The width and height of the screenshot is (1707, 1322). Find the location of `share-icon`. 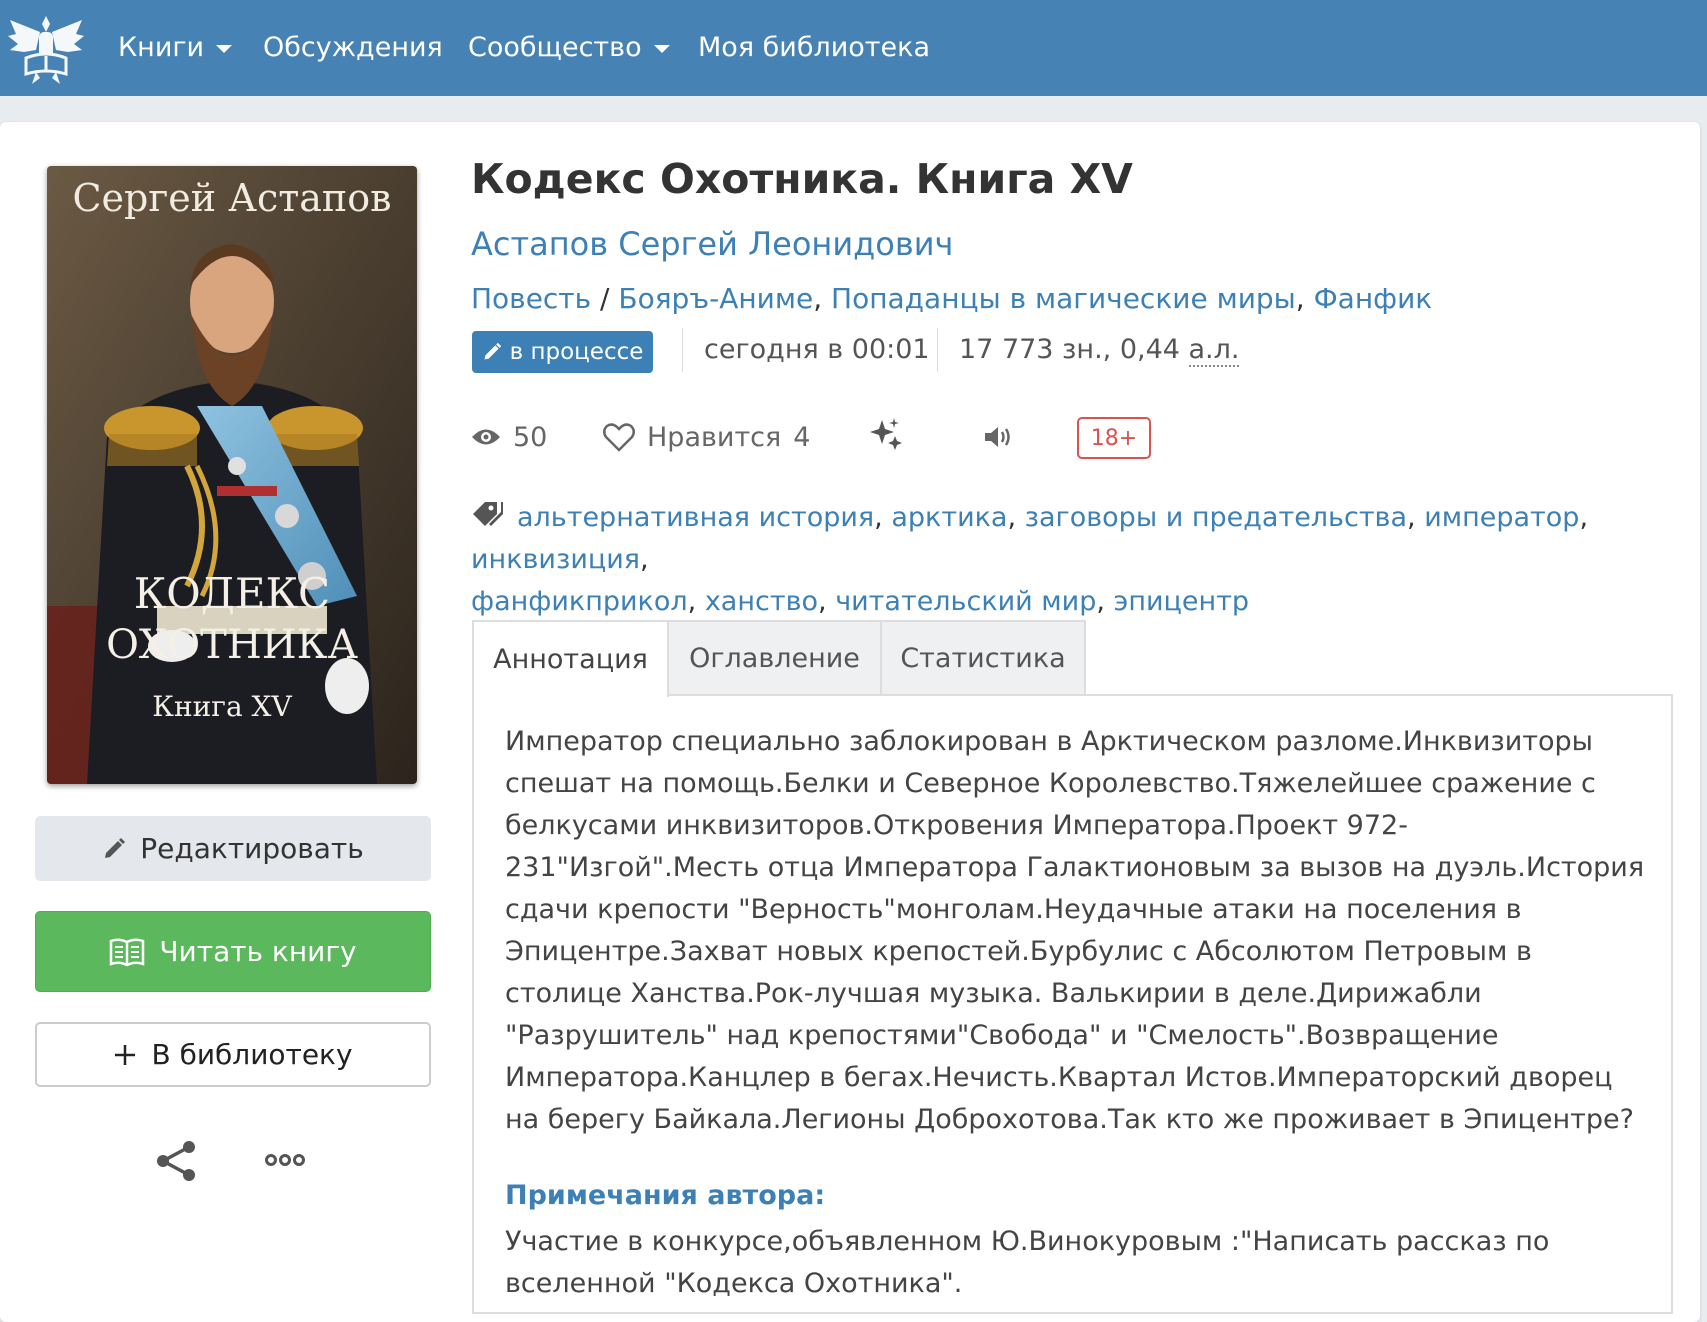

share-icon is located at coordinates (176, 1161).